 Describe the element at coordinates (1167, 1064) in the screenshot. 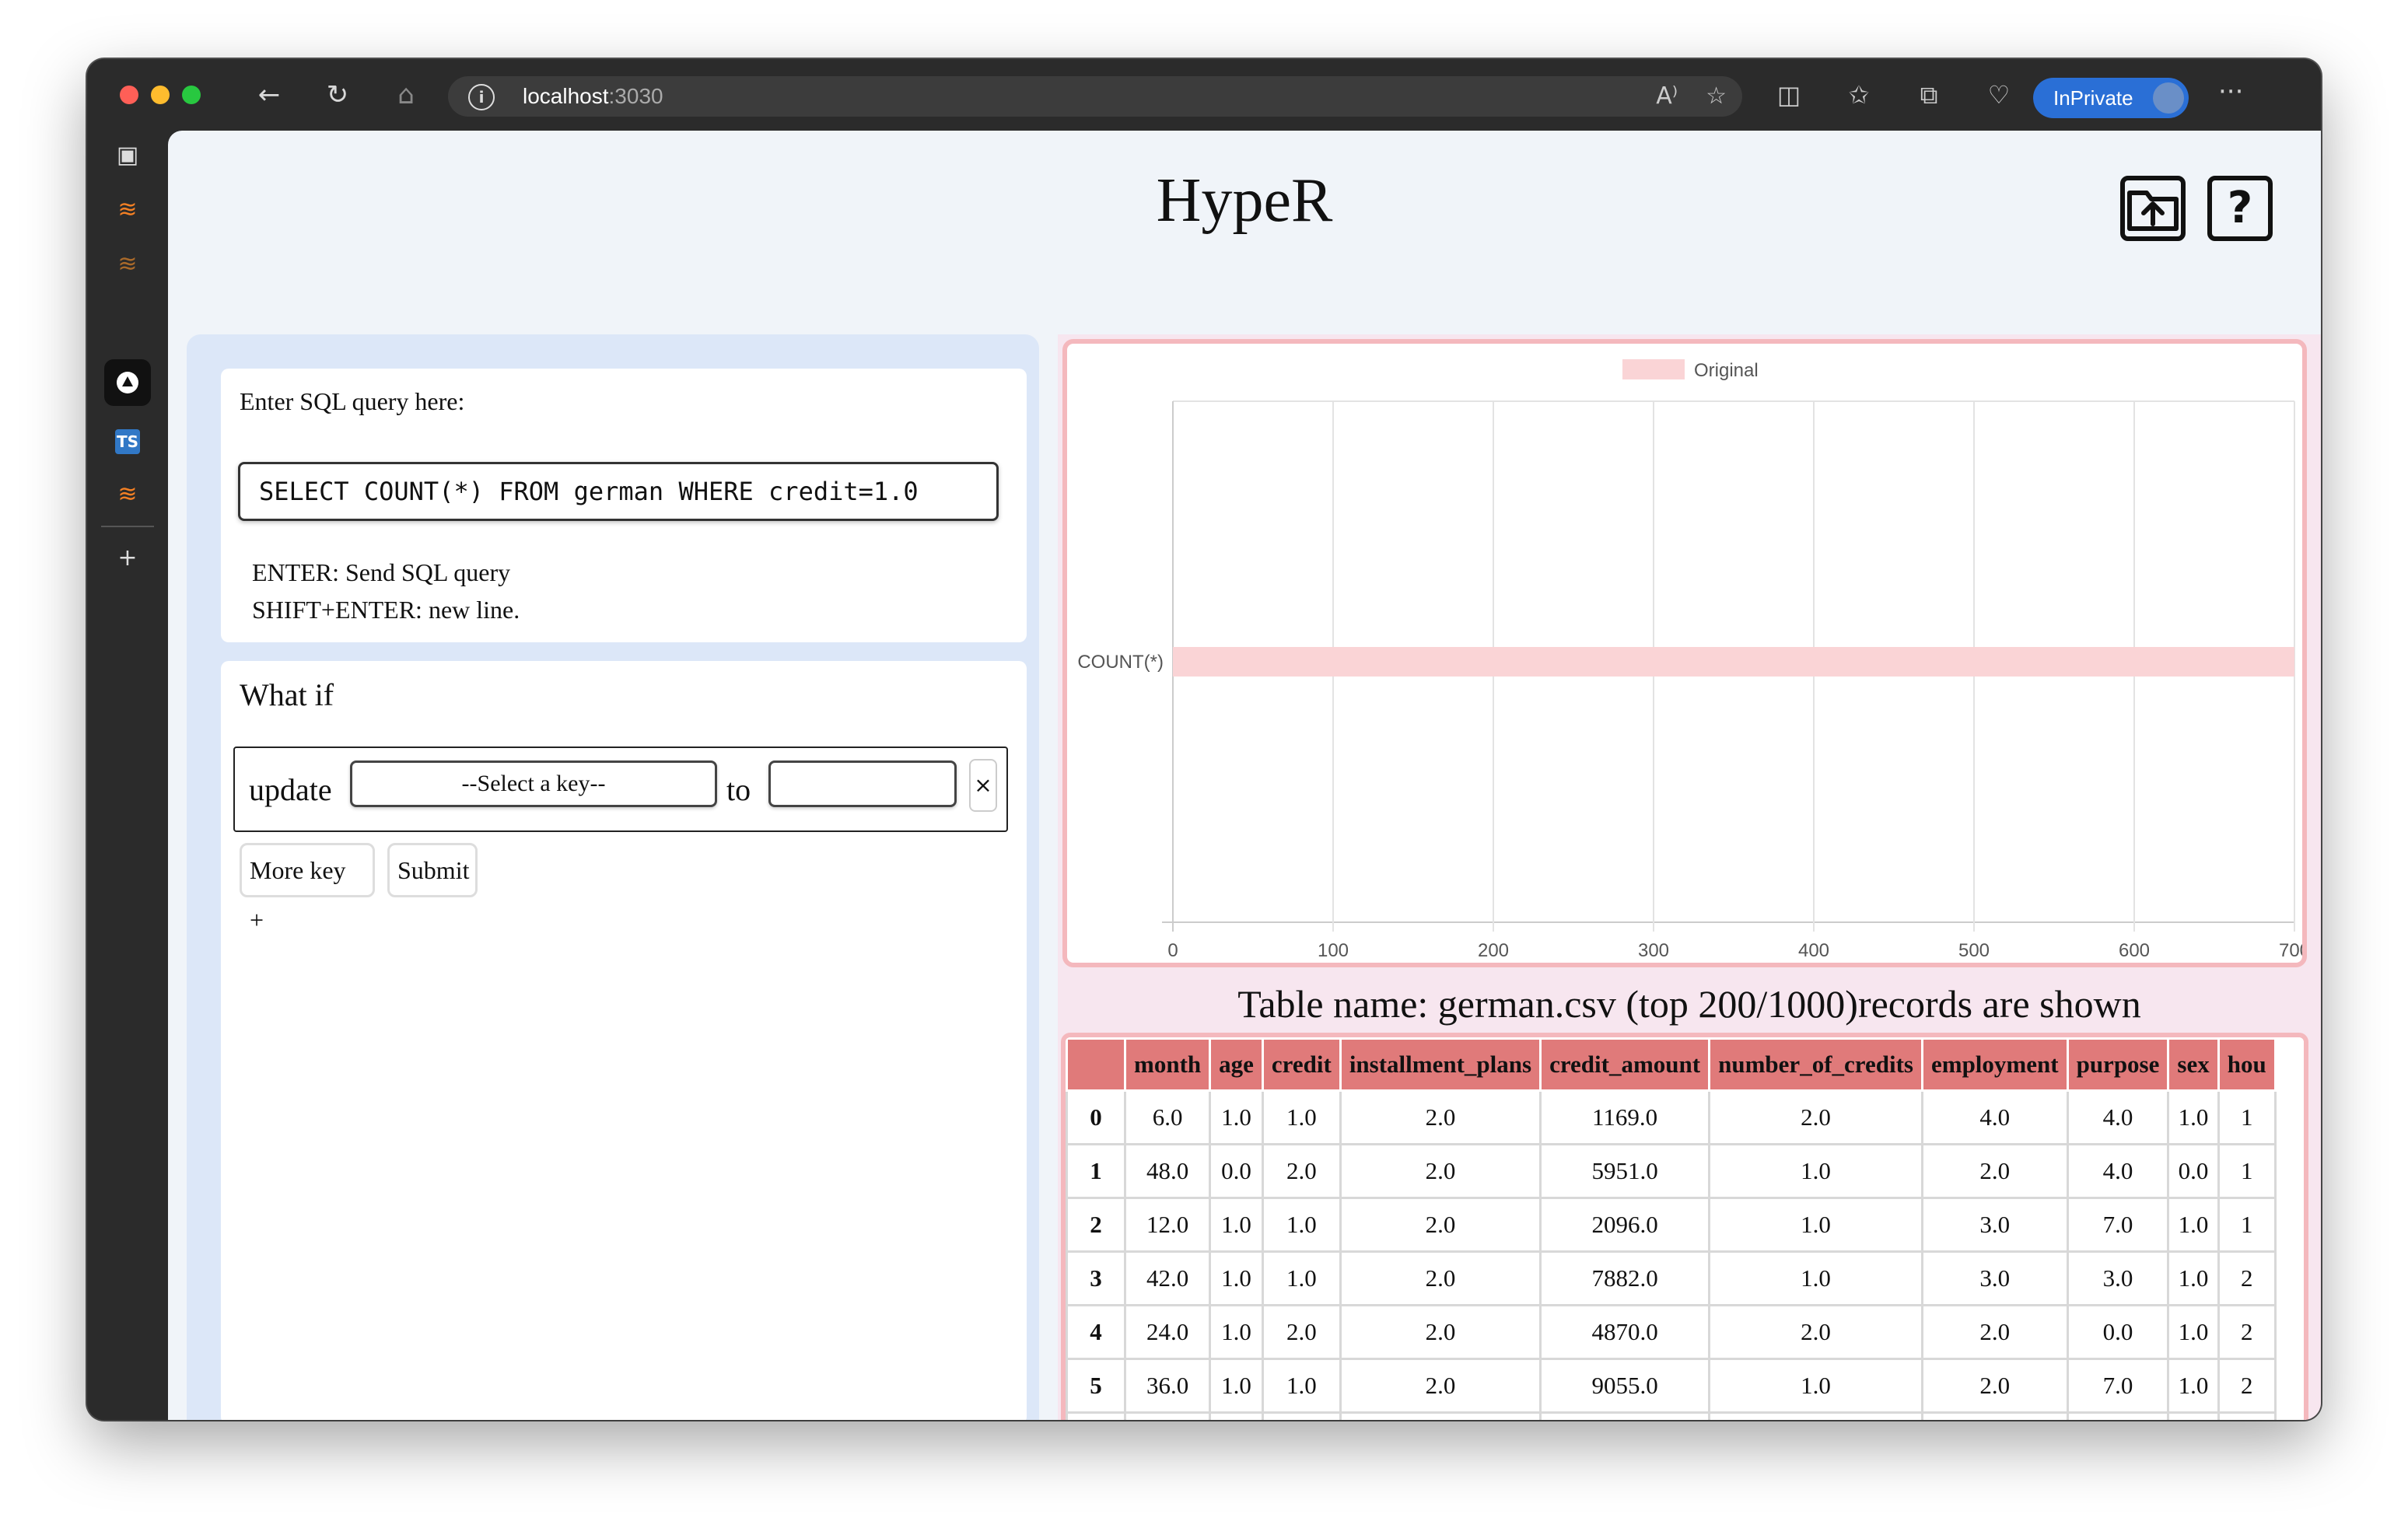

I see `column-header-month: month` at that location.